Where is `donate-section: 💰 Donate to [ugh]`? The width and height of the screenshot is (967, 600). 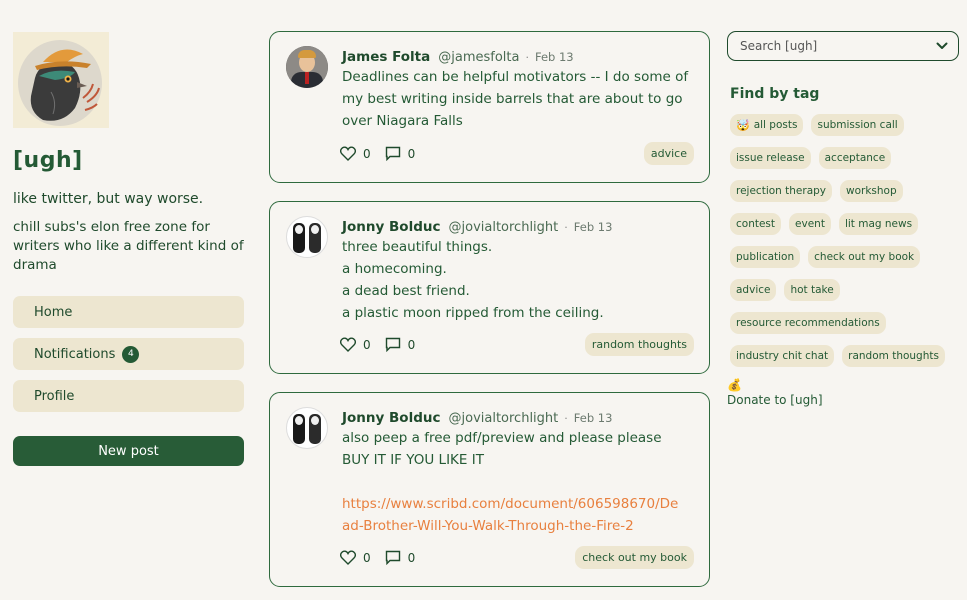 donate-section: 💰 Donate to [ugh] is located at coordinates (843, 392).